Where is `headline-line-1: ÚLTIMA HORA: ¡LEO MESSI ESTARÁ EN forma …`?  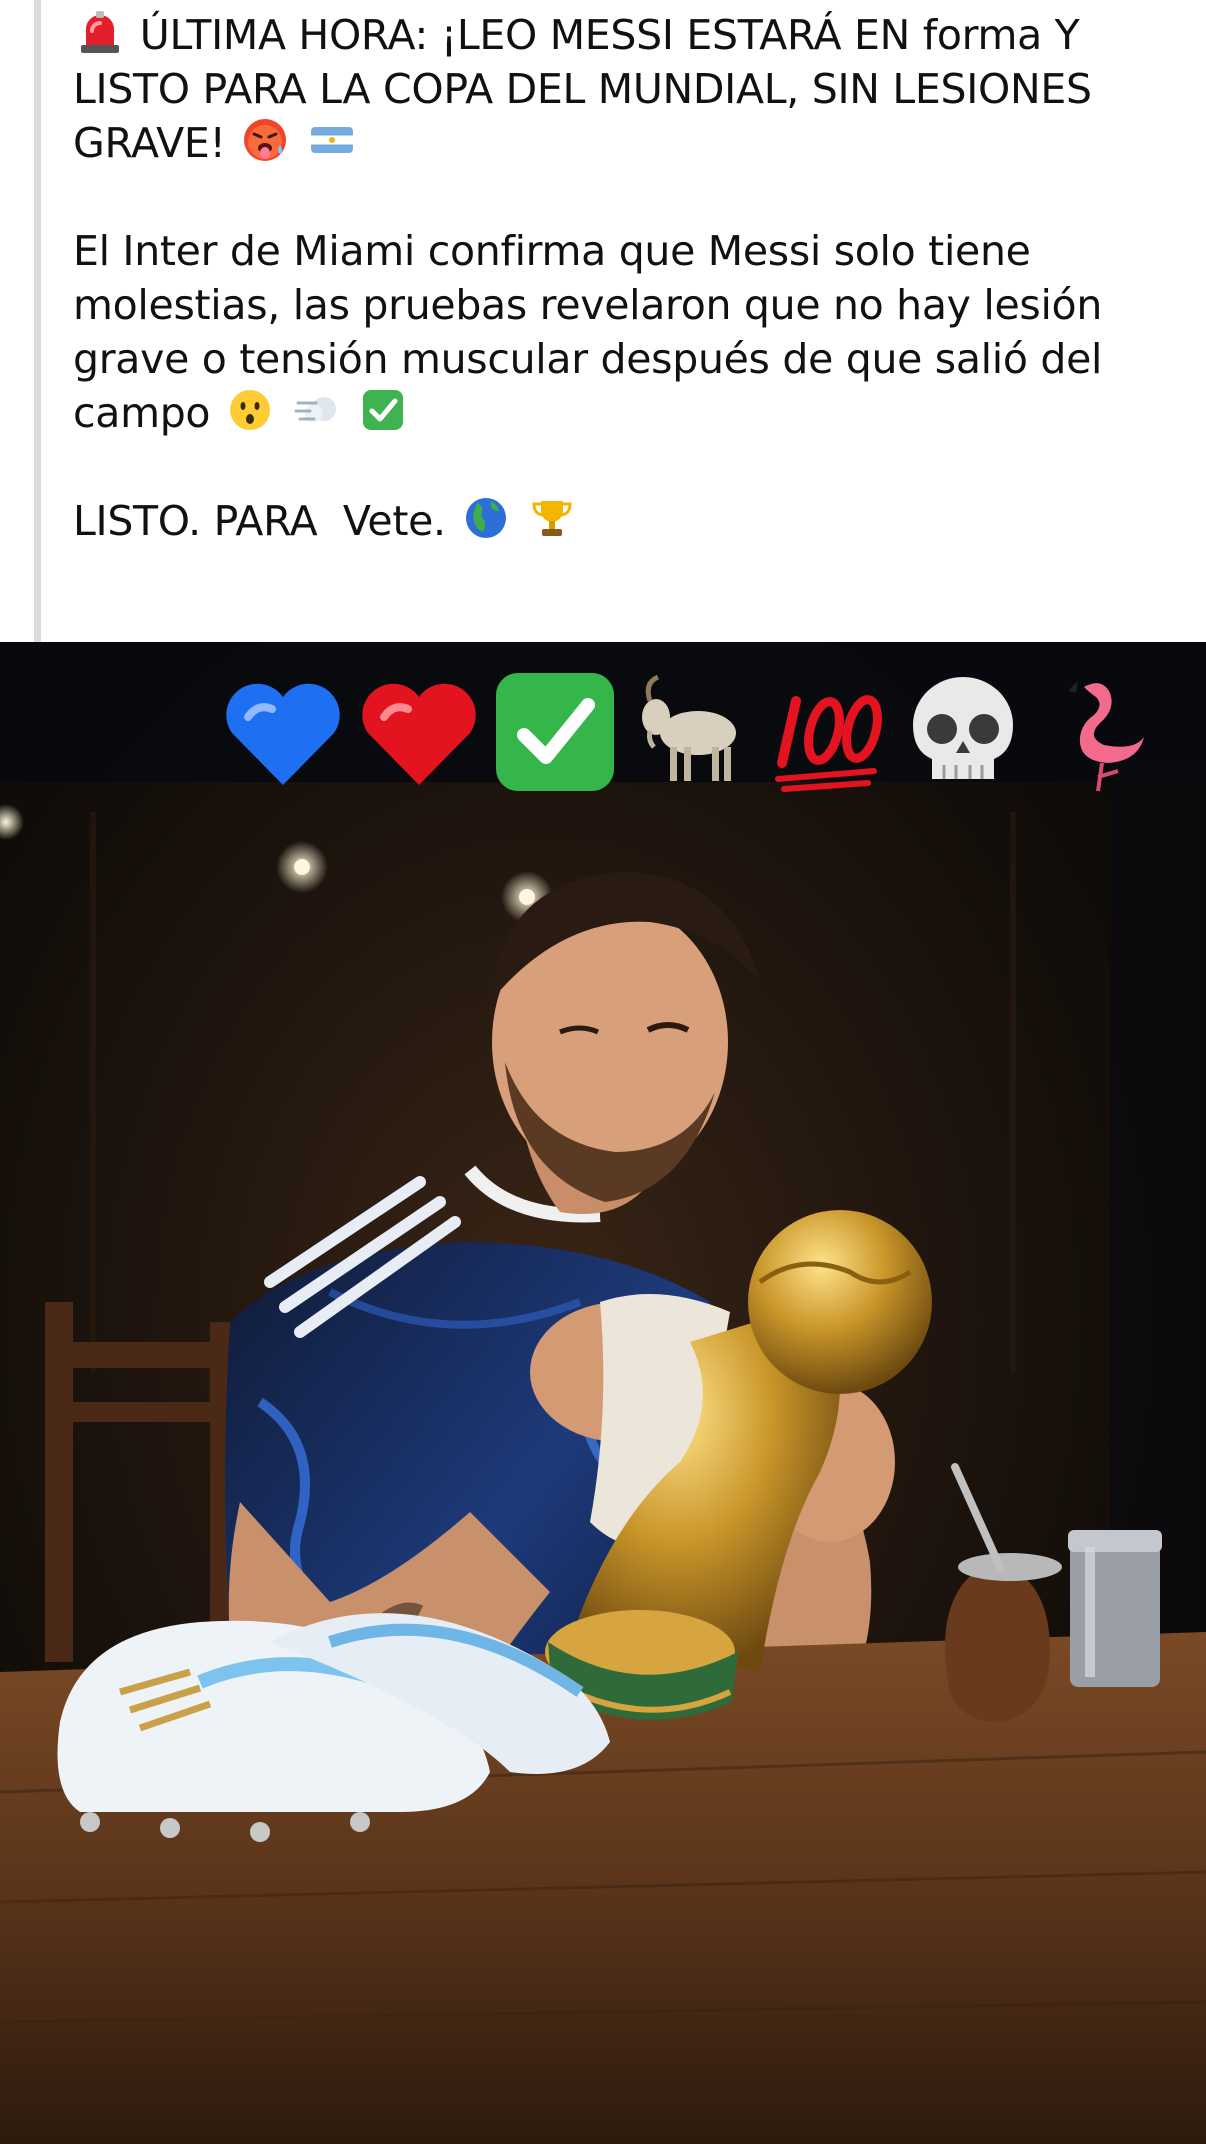 headline-line-1: ÚLTIMA HORA: ¡LEO MESSI ESTARÁ EN forma … is located at coordinates (628, 35).